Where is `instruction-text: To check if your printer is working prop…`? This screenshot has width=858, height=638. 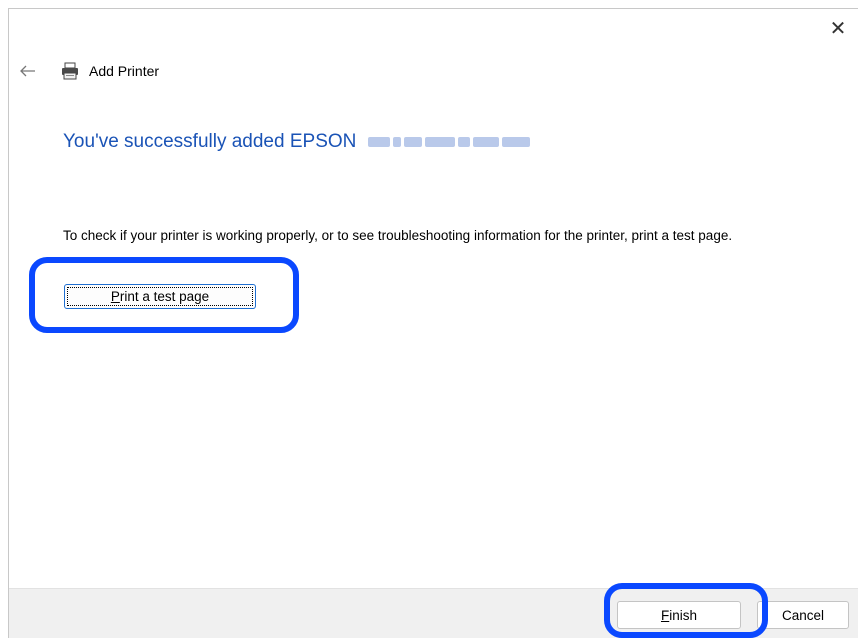
instruction-text: To check if your printer is working prop… is located at coordinates (398, 235).